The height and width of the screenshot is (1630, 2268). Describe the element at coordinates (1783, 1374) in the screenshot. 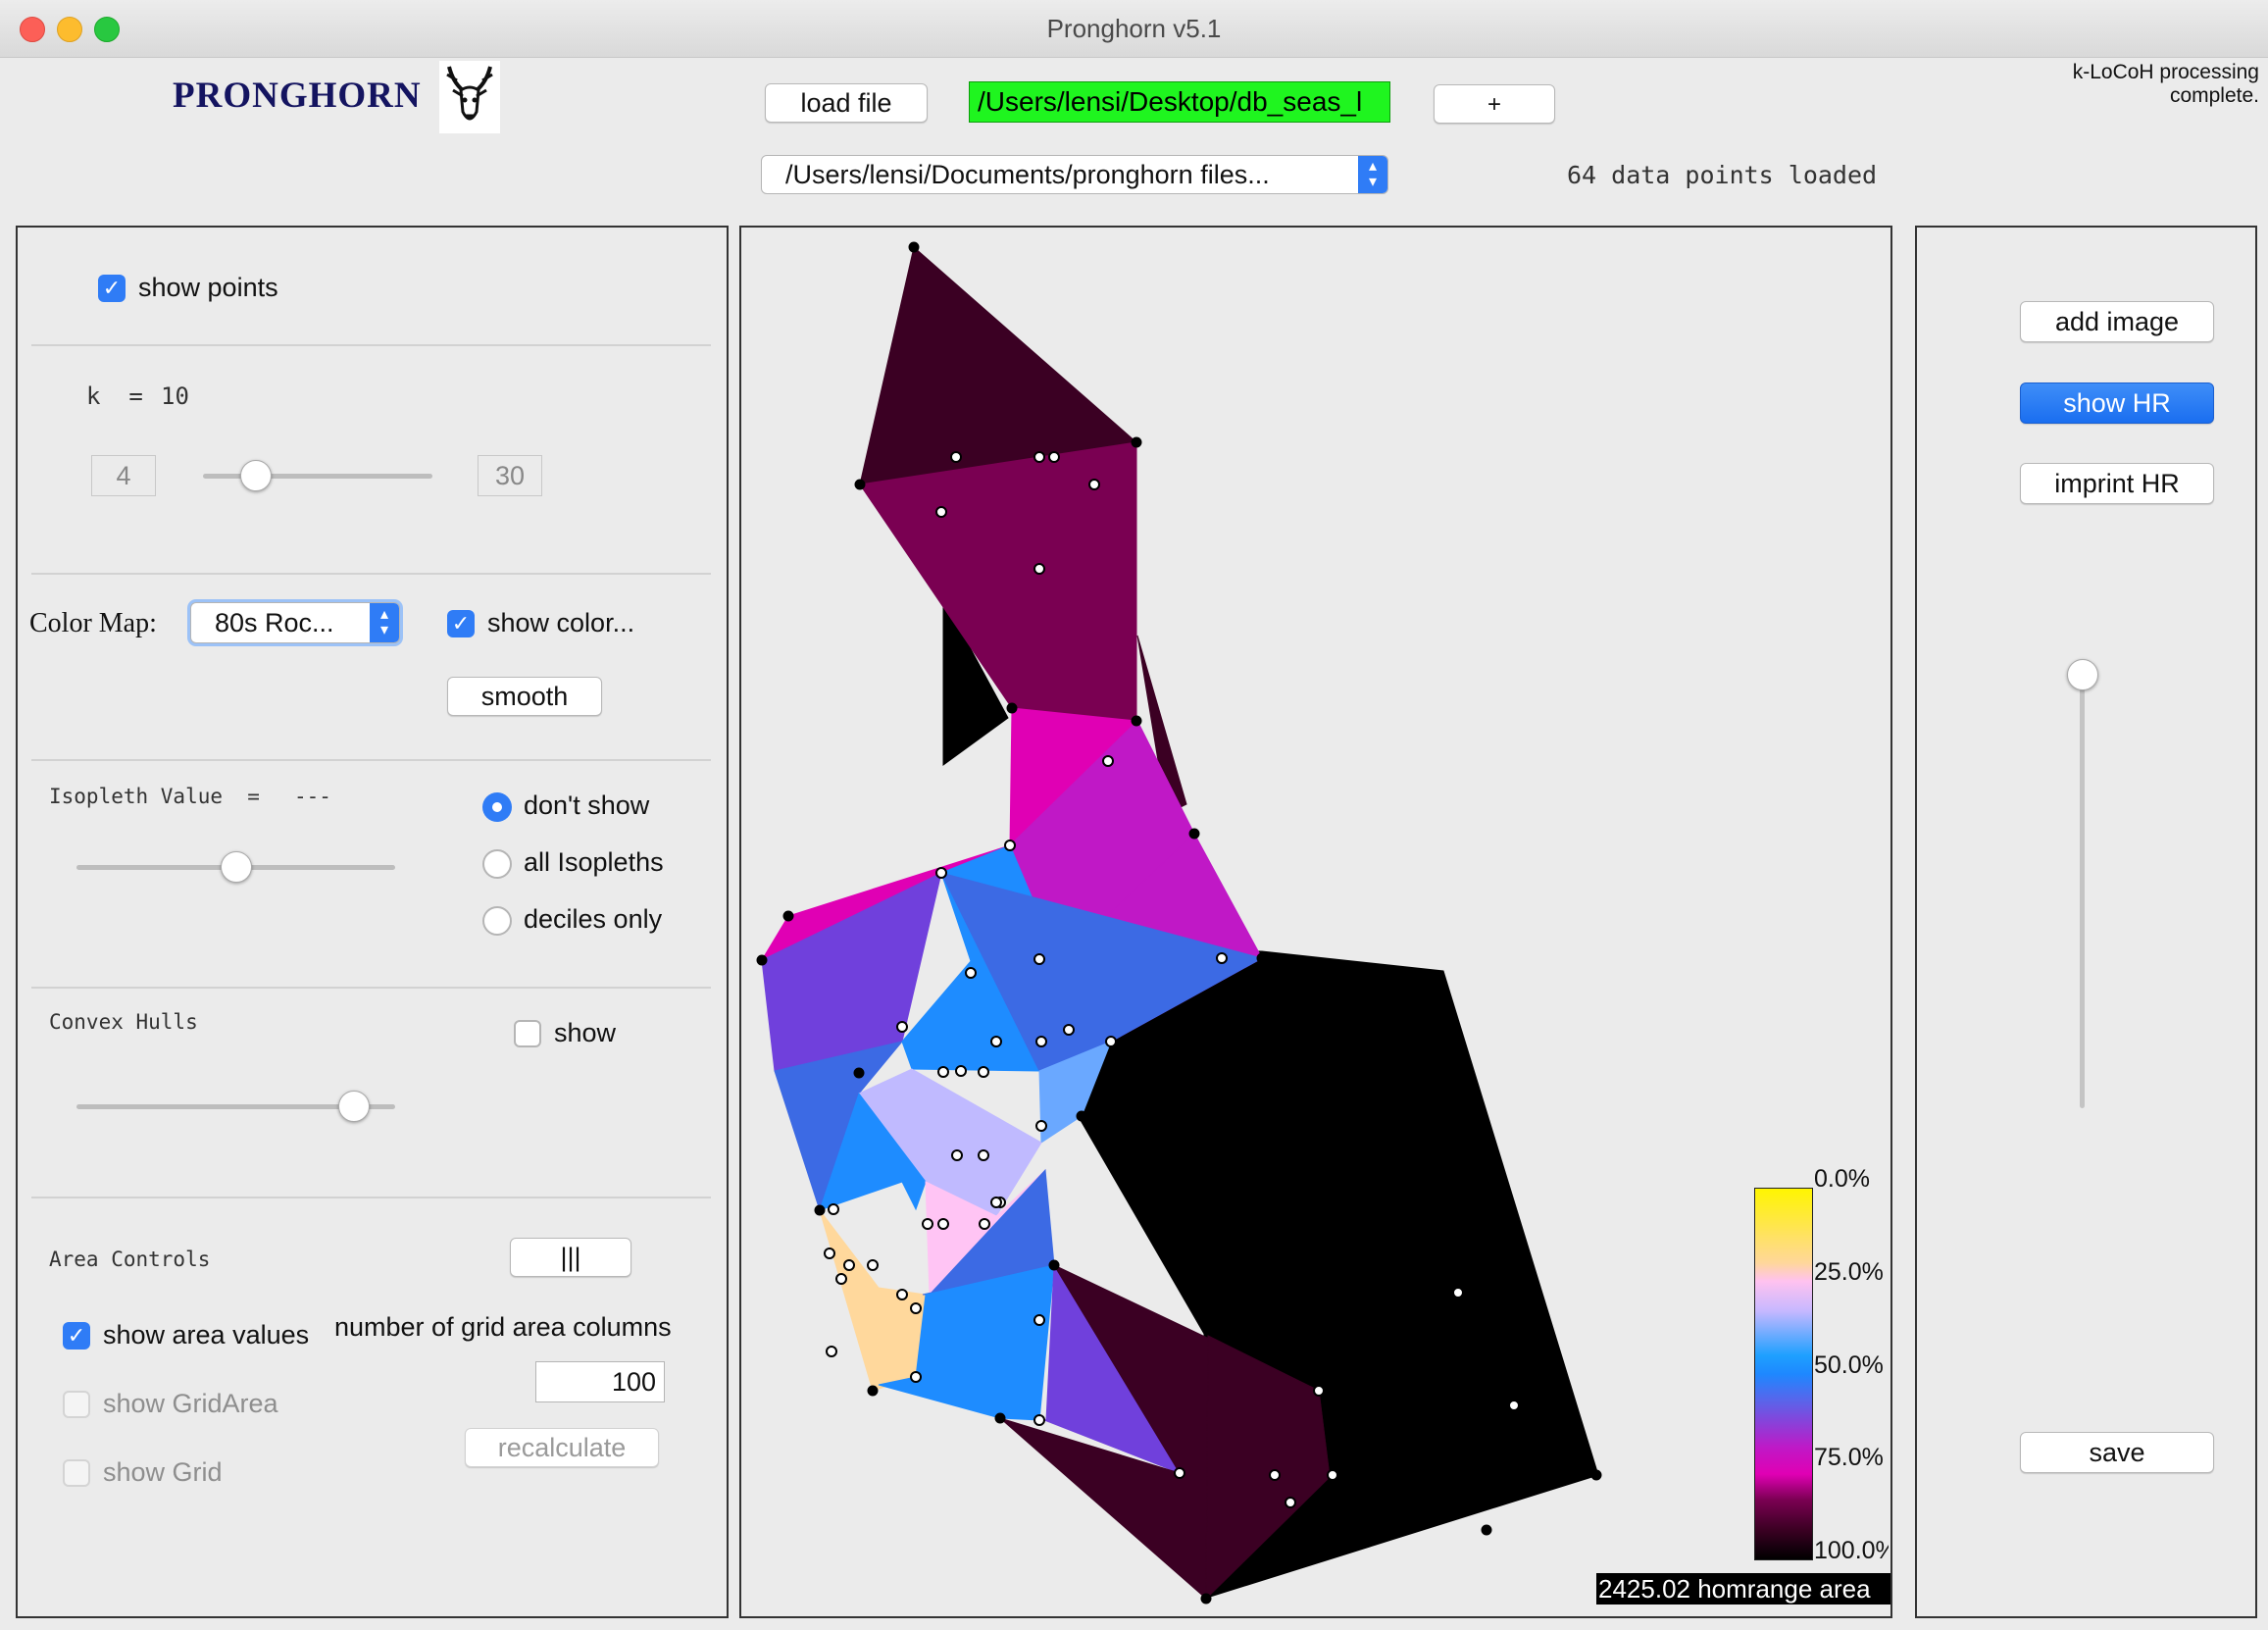

I see `color-legend-bar` at that location.